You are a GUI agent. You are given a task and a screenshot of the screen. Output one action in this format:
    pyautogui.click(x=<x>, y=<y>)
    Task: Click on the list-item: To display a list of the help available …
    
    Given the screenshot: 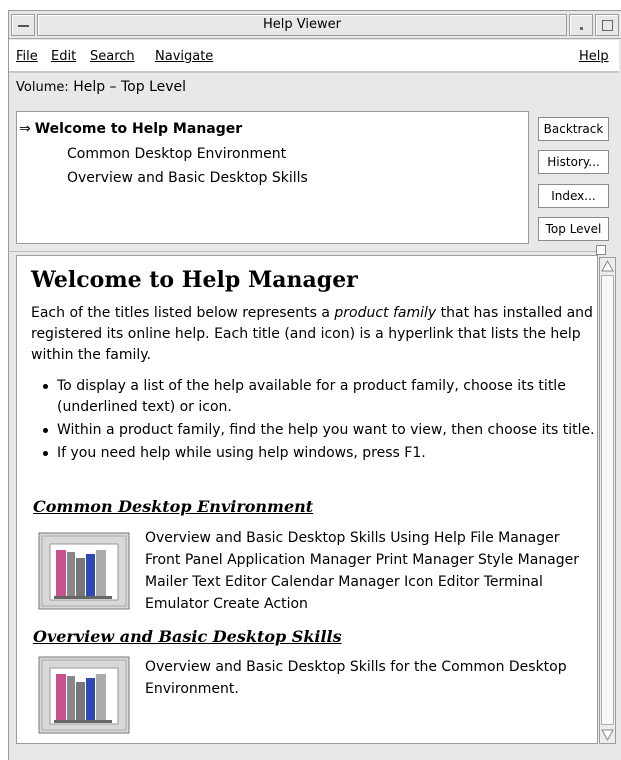 What is the action you would take?
    pyautogui.click(x=318, y=397)
    